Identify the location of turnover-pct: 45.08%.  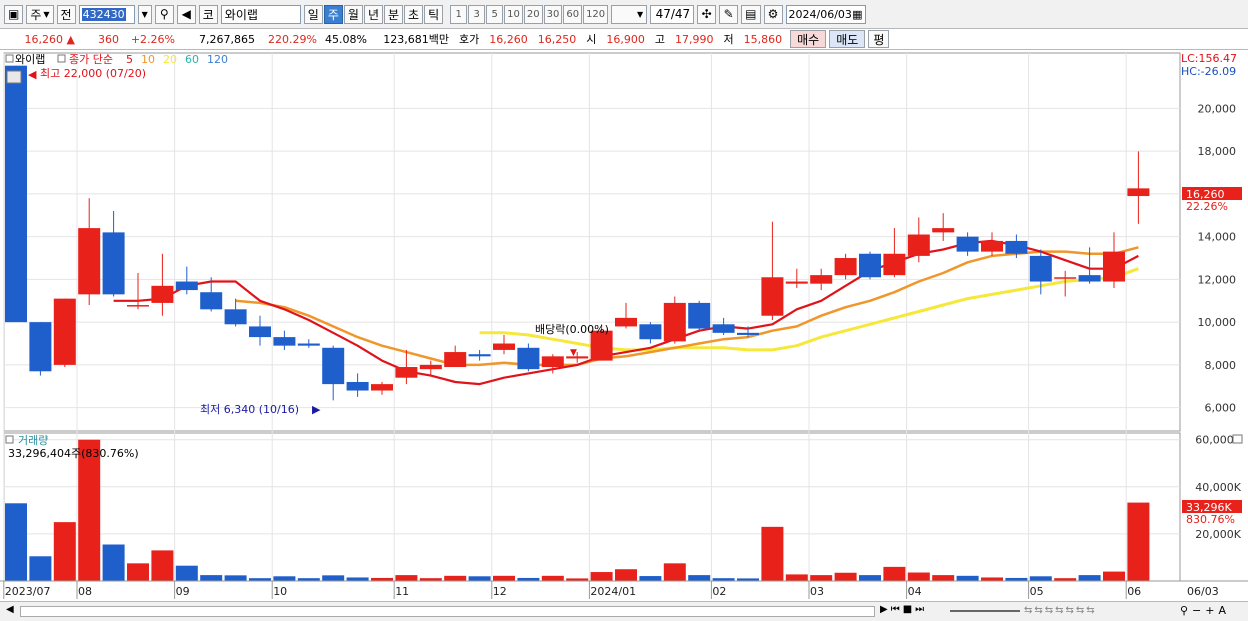
(346, 39).